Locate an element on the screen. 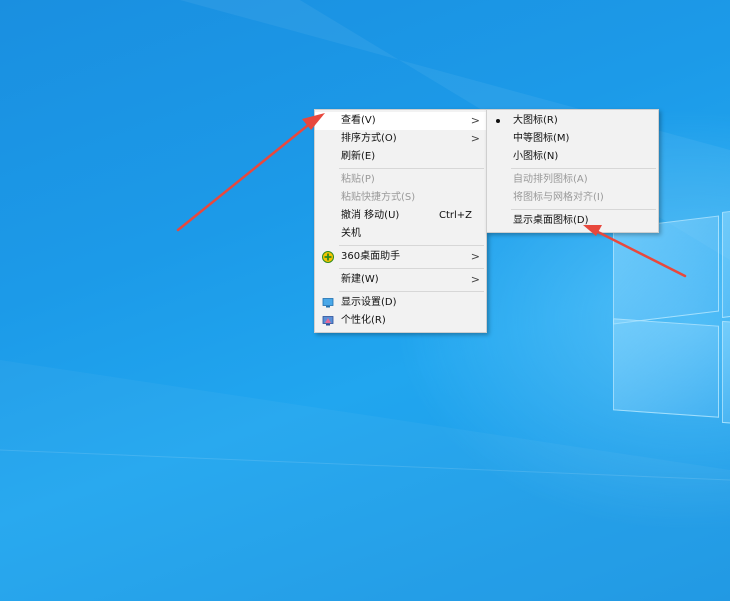 This screenshot has width=730, height=601. menu-item-shutdown-label: 关机 is located at coordinates (351, 233).